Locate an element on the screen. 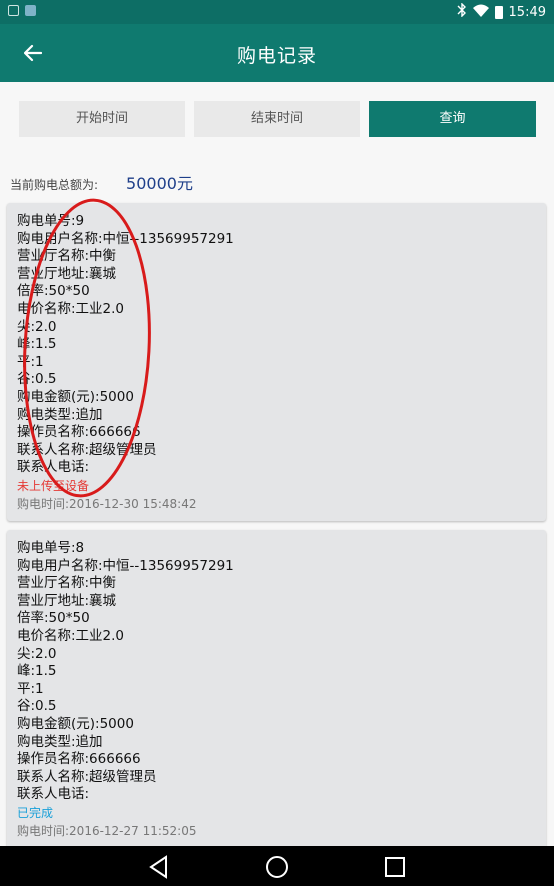 Image resolution: width=554 pixels, height=886 pixels. end-time-button: 结束时间 is located at coordinates (277, 119).